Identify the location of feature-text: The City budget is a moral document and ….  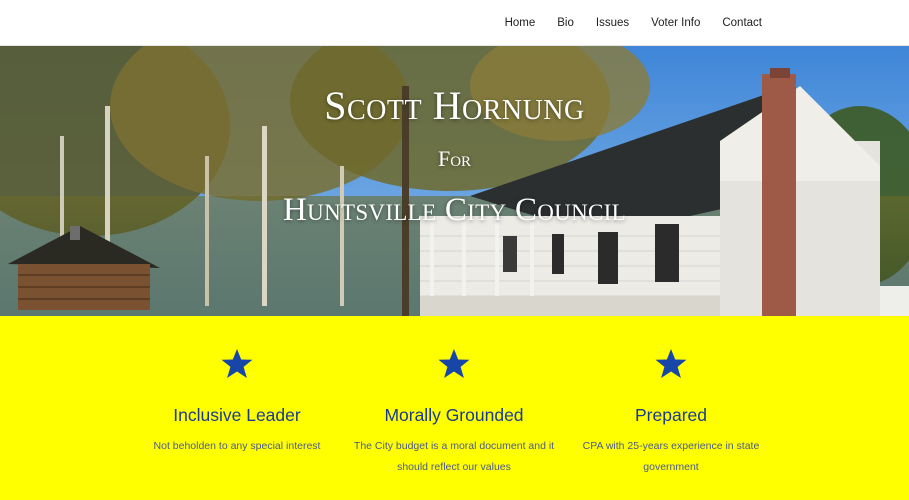
(454, 456).